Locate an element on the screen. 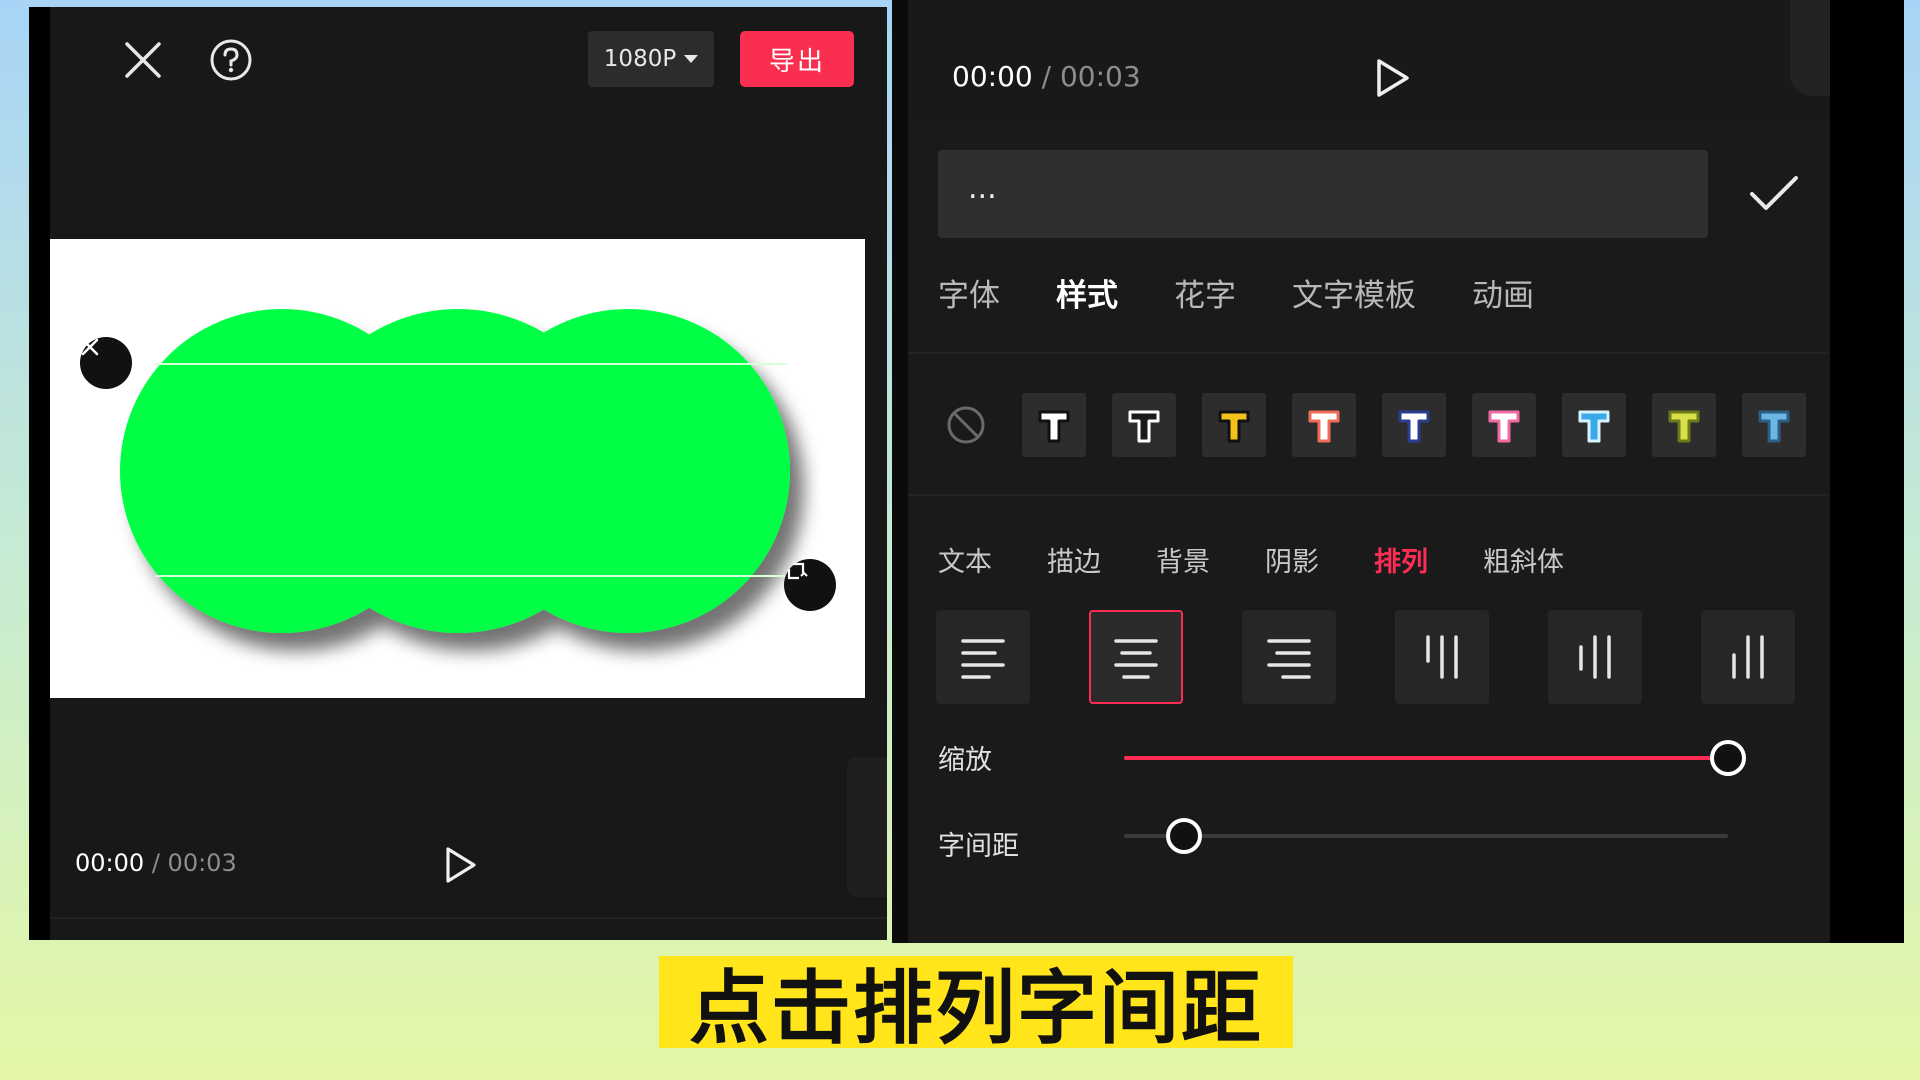  caret-down-icon is located at coordinates (691, 59).